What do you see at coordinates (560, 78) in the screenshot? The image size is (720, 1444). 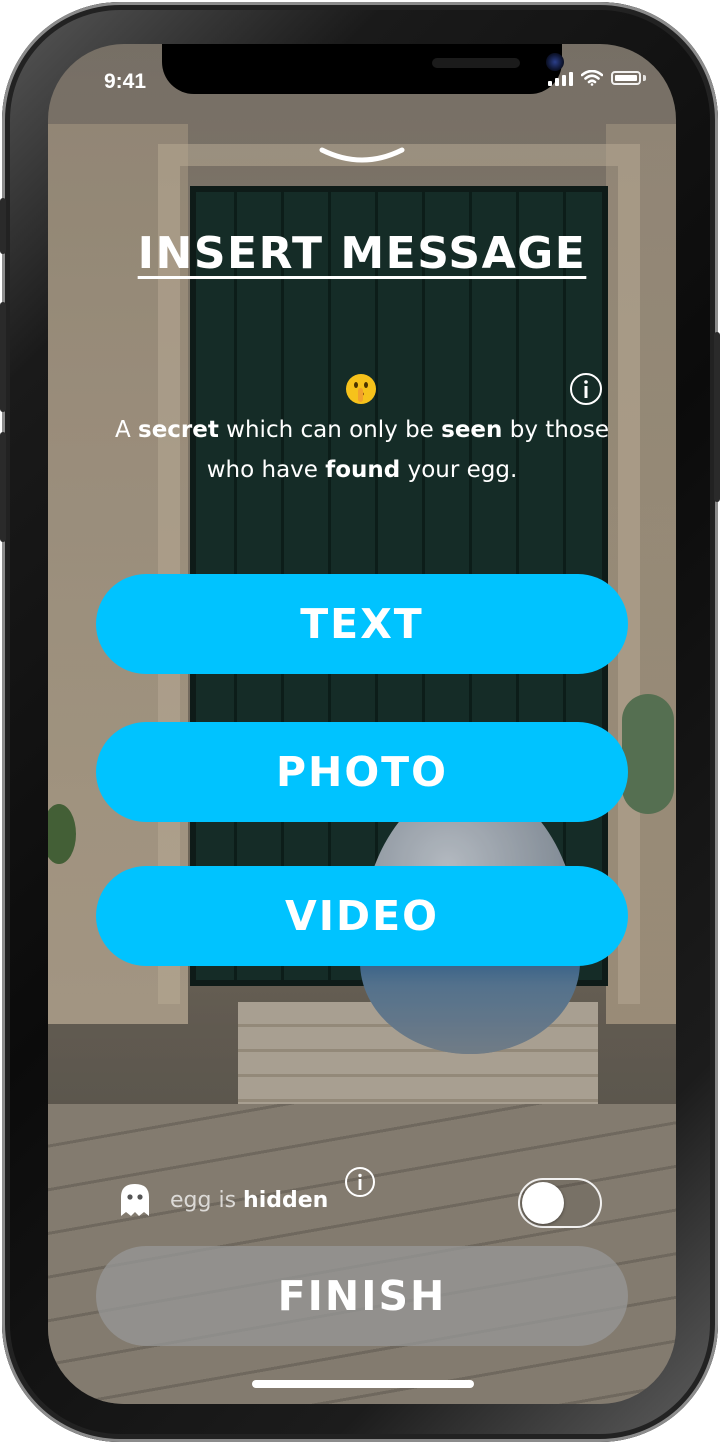 I see `cellular-signal-icon` at bounding box center [560, 78].